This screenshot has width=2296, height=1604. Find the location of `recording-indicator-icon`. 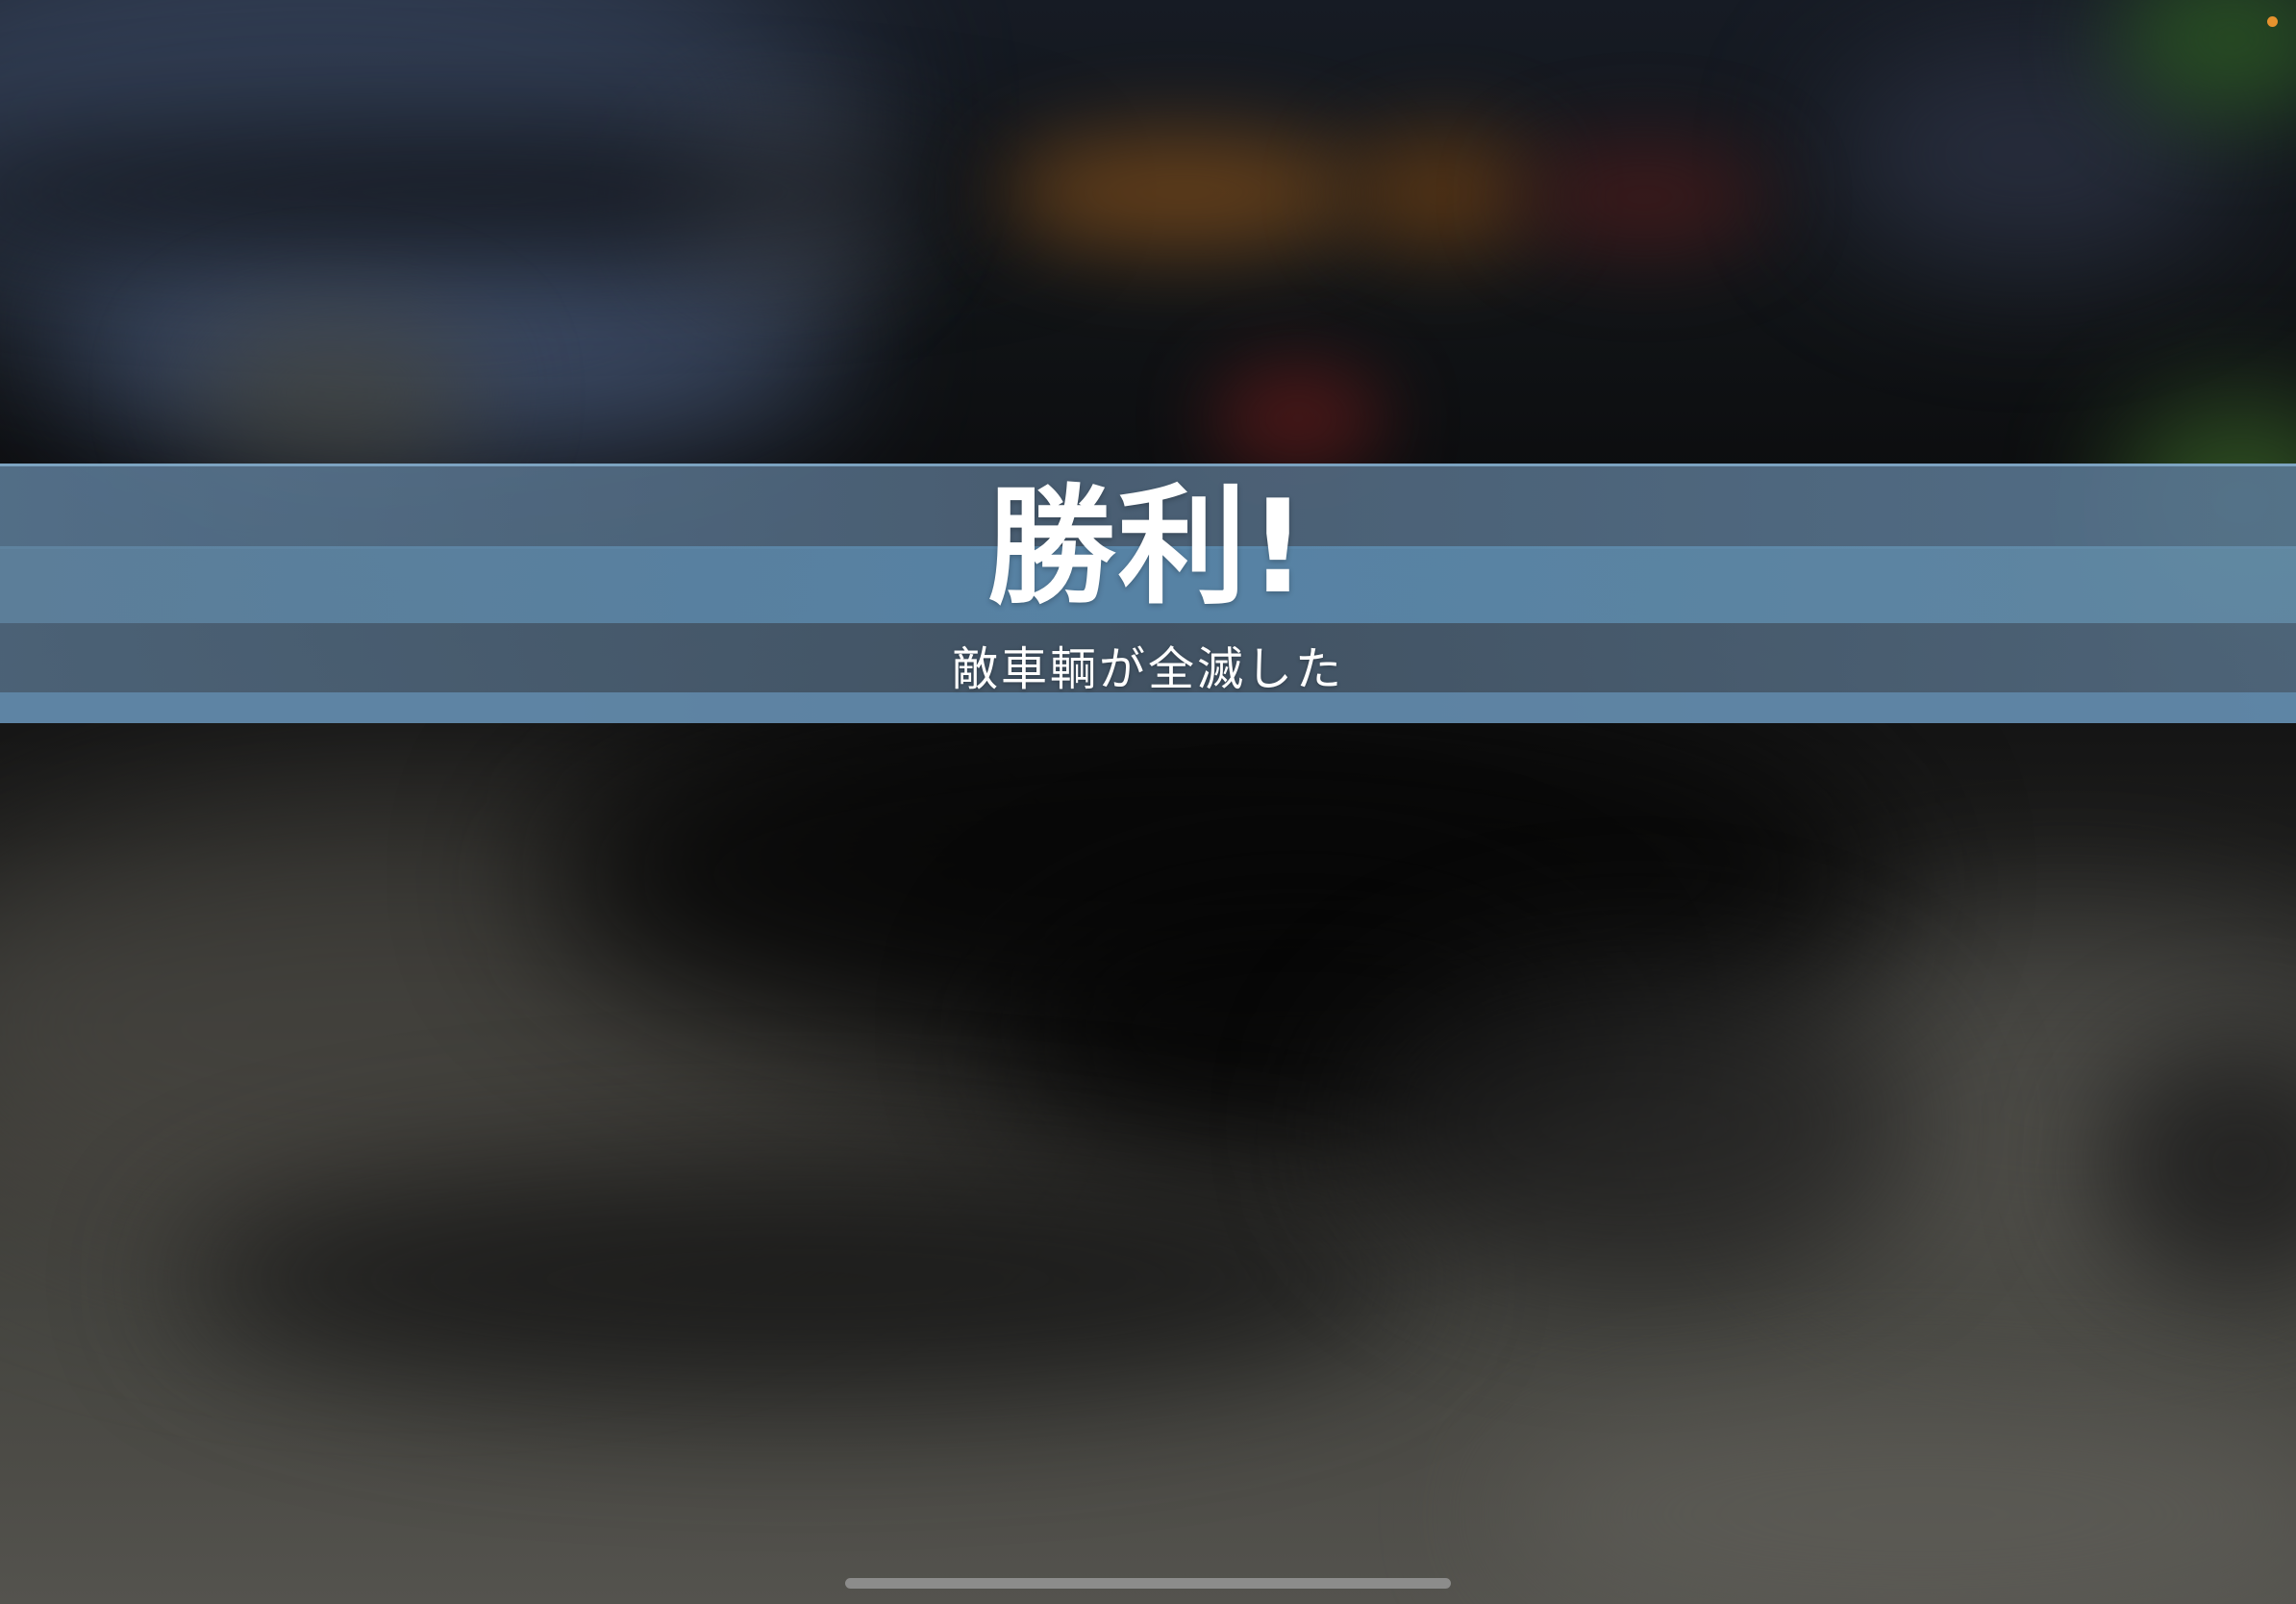

recording-indicator-icon is located at coordinates (2272, 21).